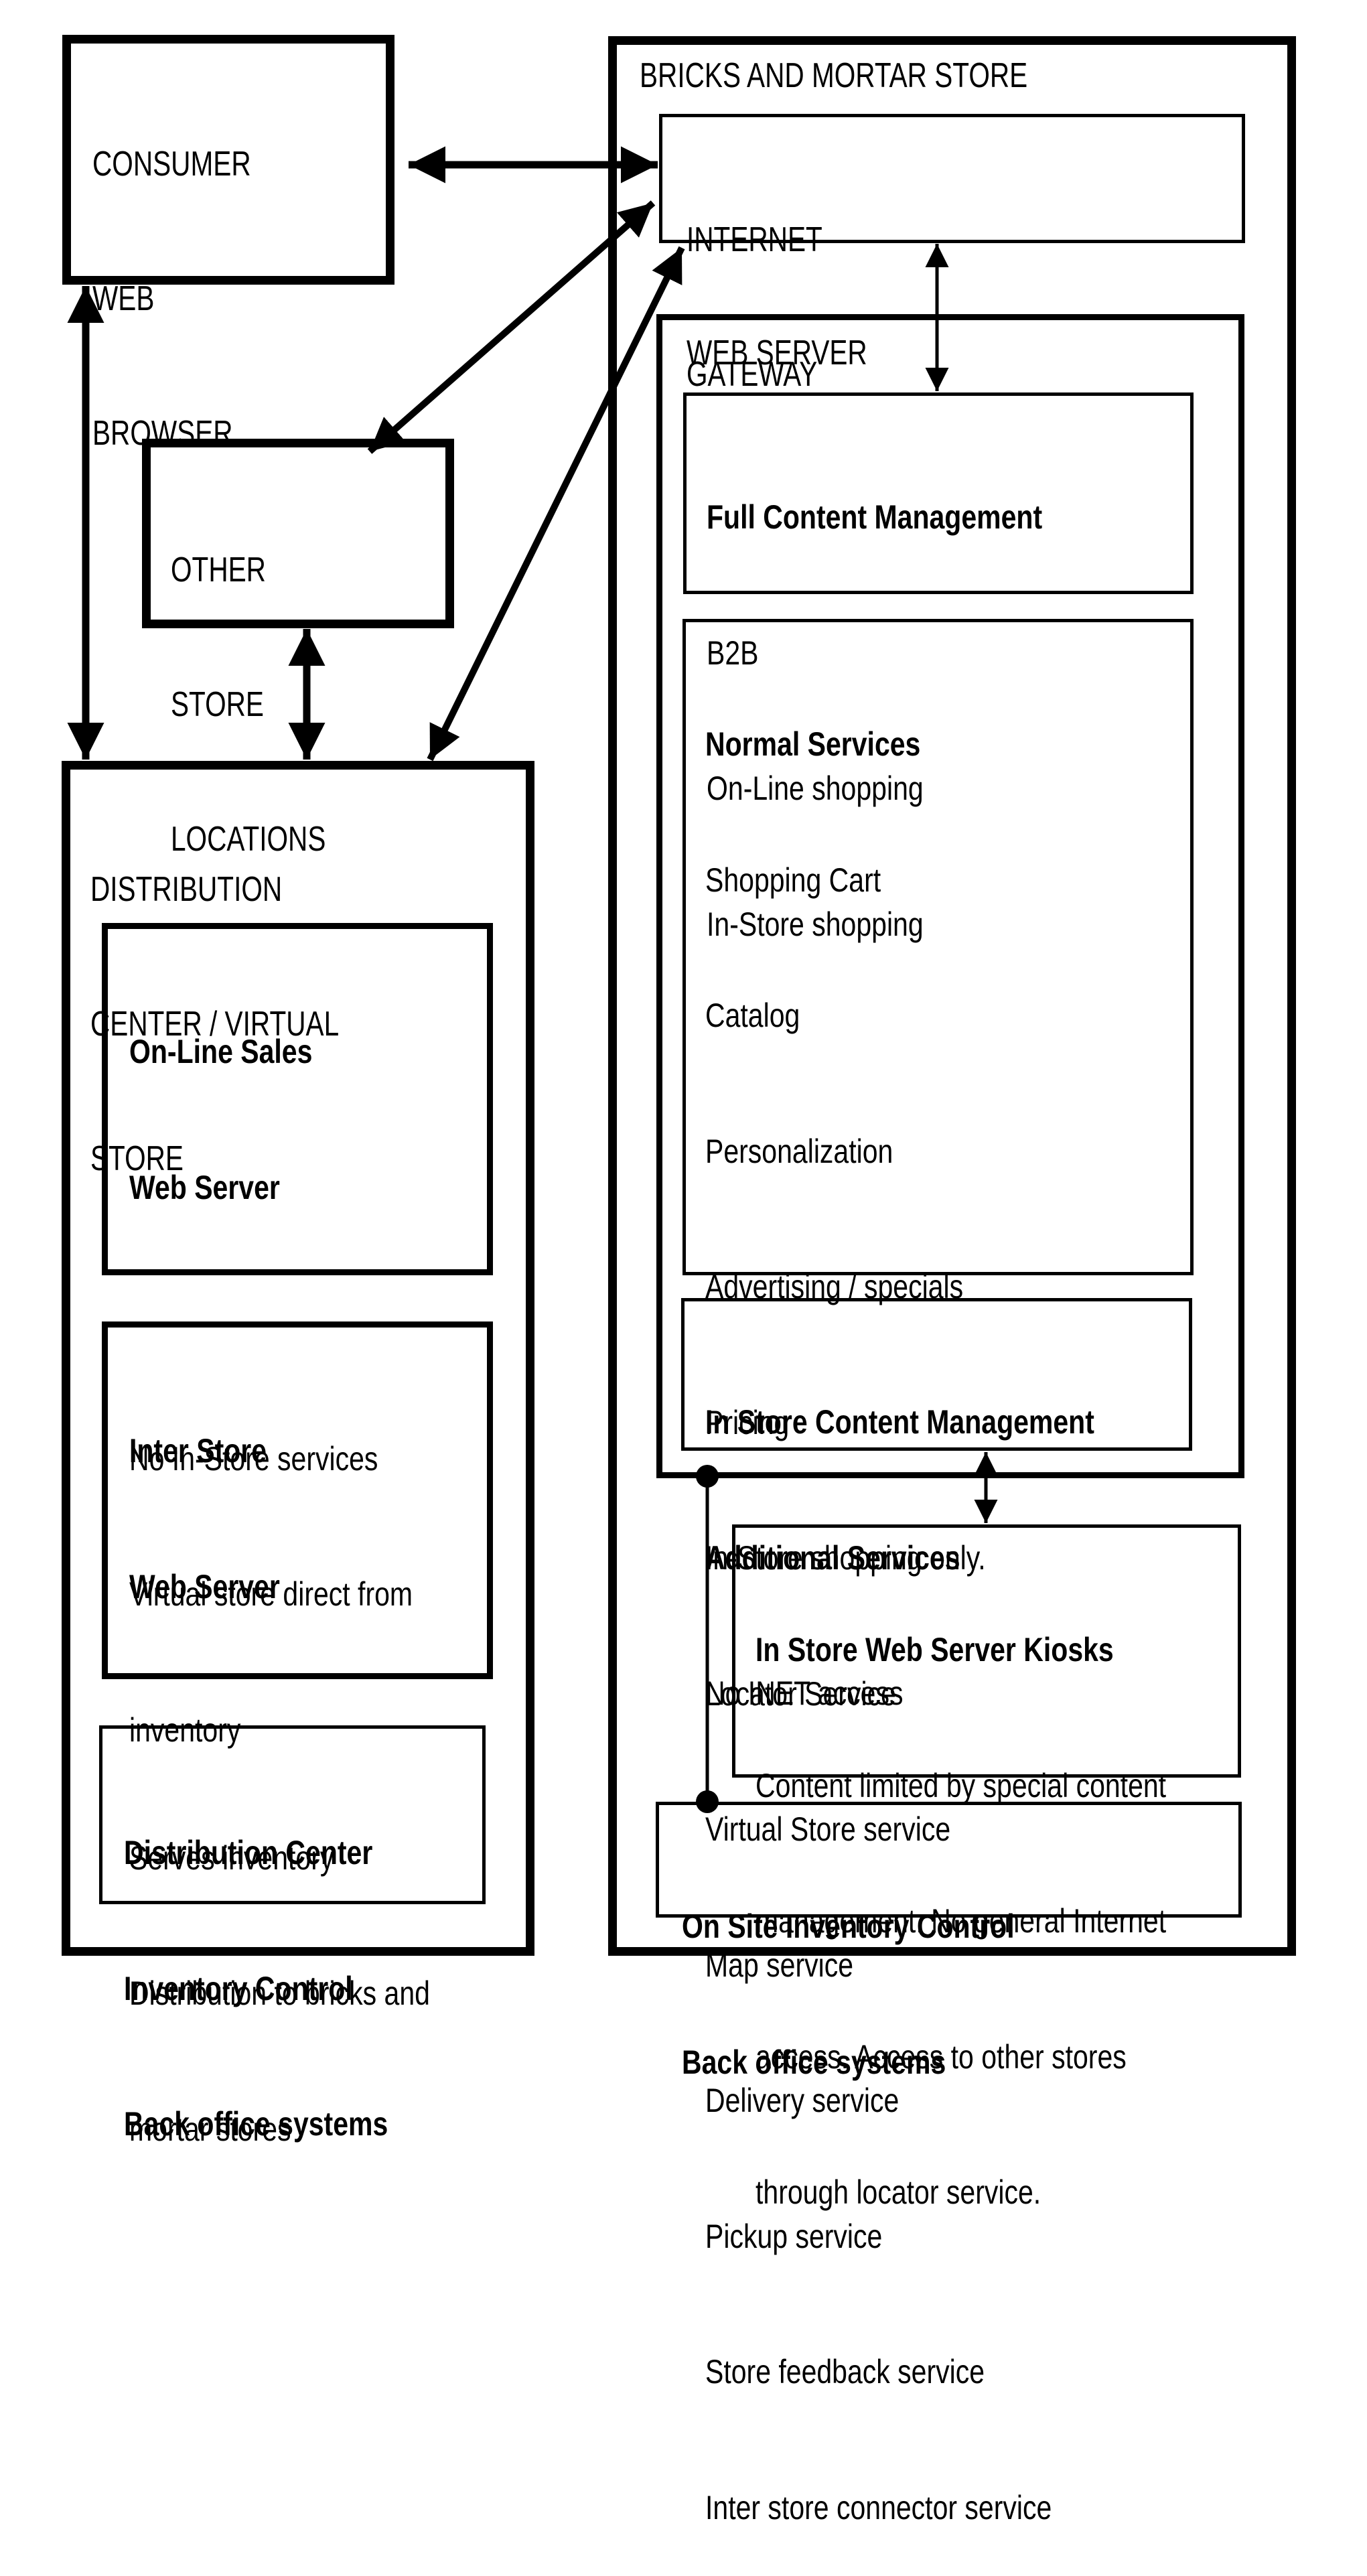 The height and width of the screenshot is (2576, 1367). Describe the element at coordinates (899, 2192) in the screenshot. I see `kiosks-item: through locator service.` at that location.